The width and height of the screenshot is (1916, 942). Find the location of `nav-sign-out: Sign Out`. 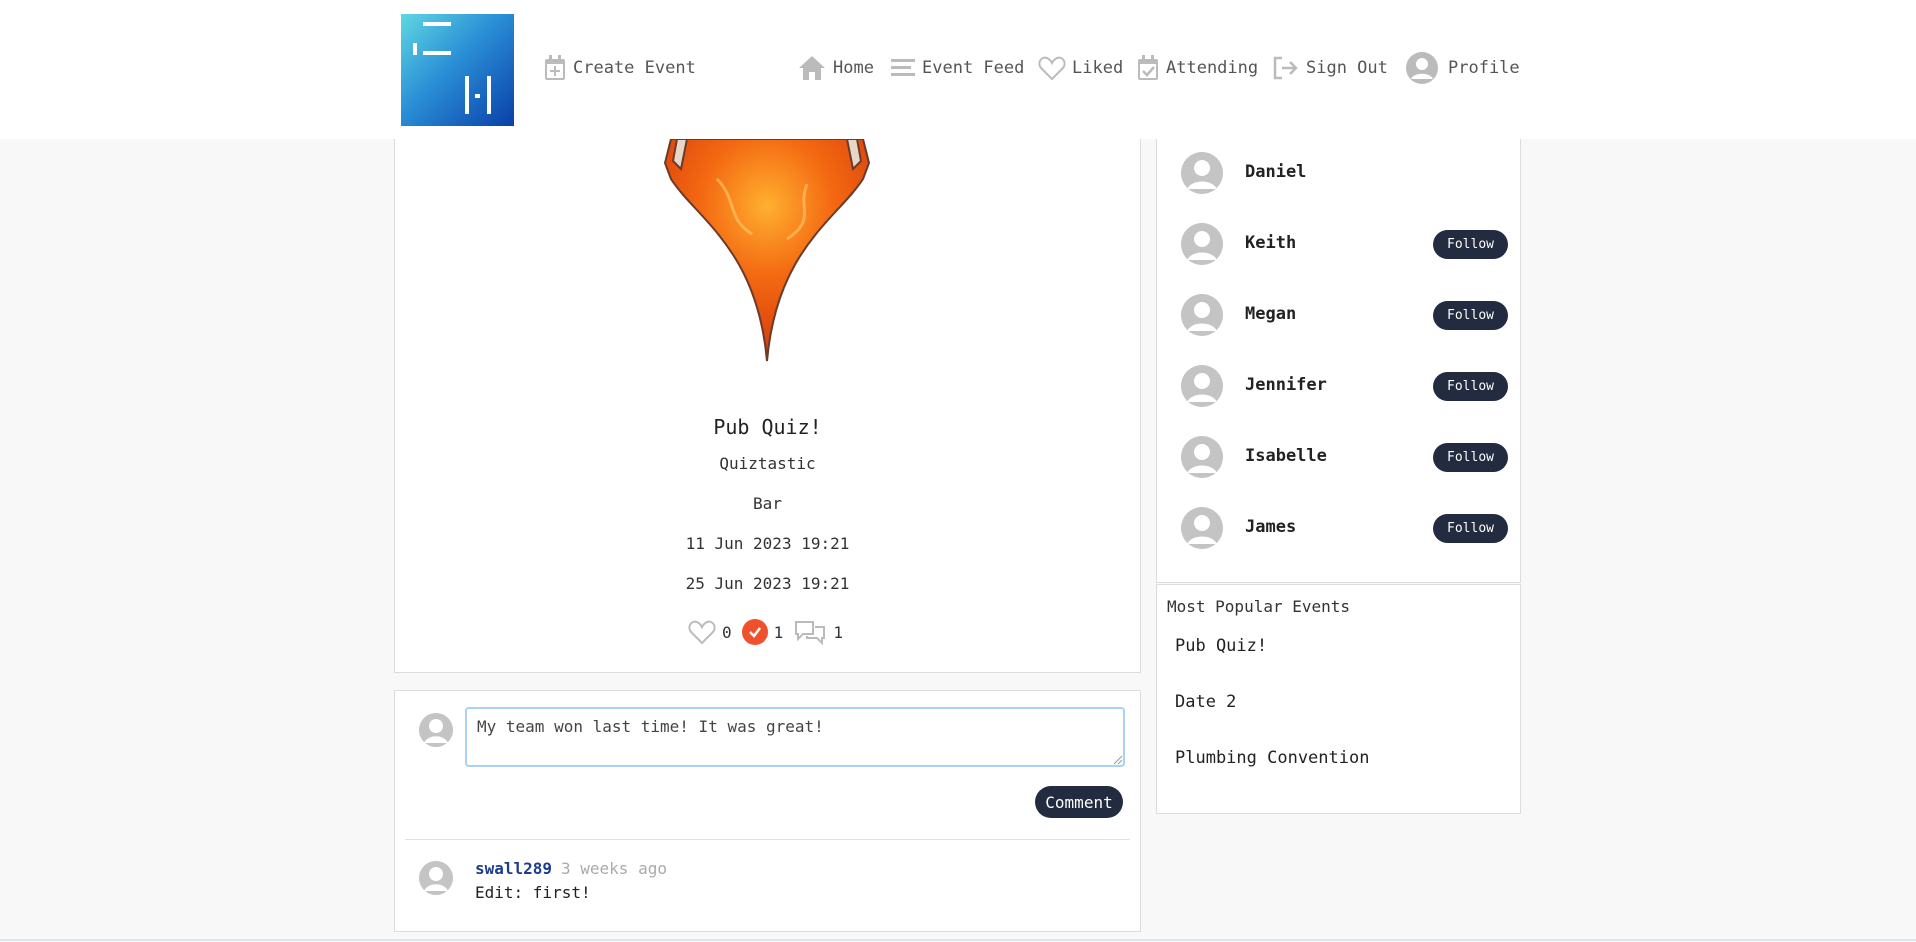

nav-sign-out: Sign Out is located at coordinates (1330, 68).